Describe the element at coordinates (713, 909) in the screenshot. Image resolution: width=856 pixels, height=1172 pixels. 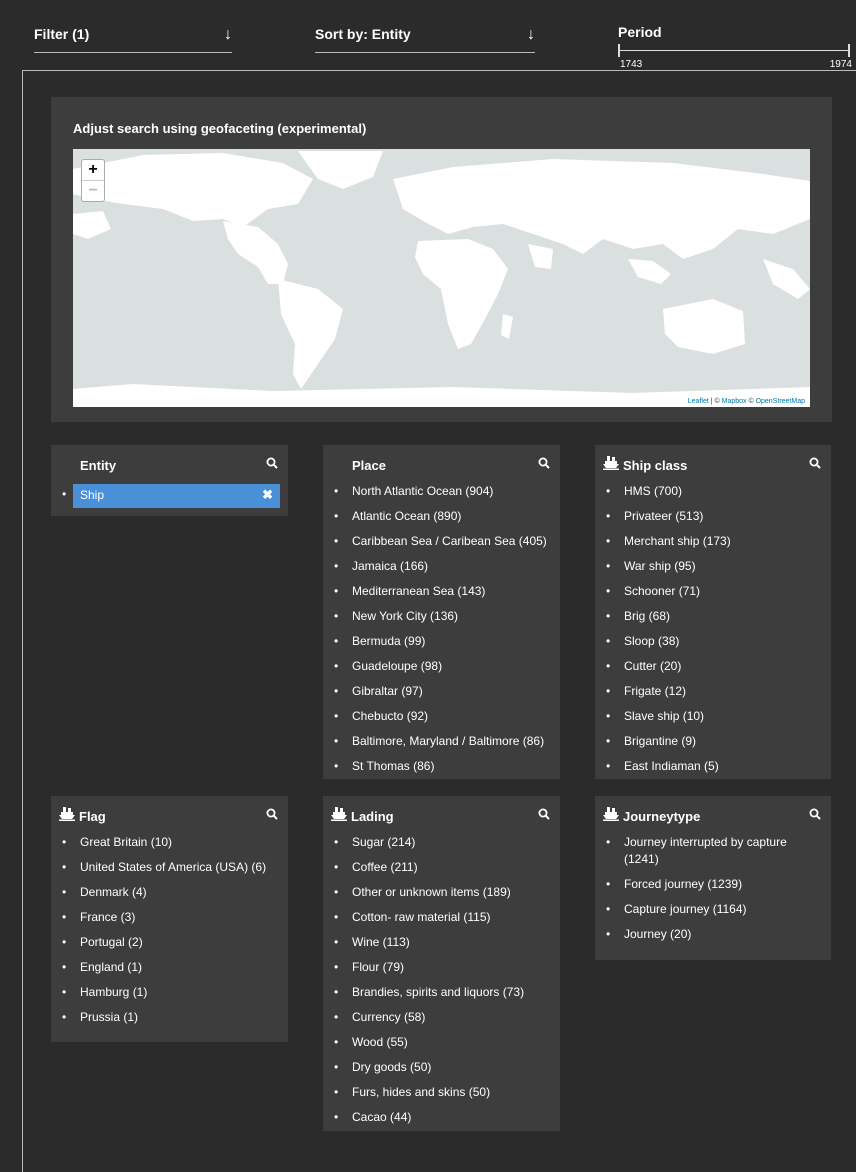
I see `facet-item: Capture journey (1164)` at that location.